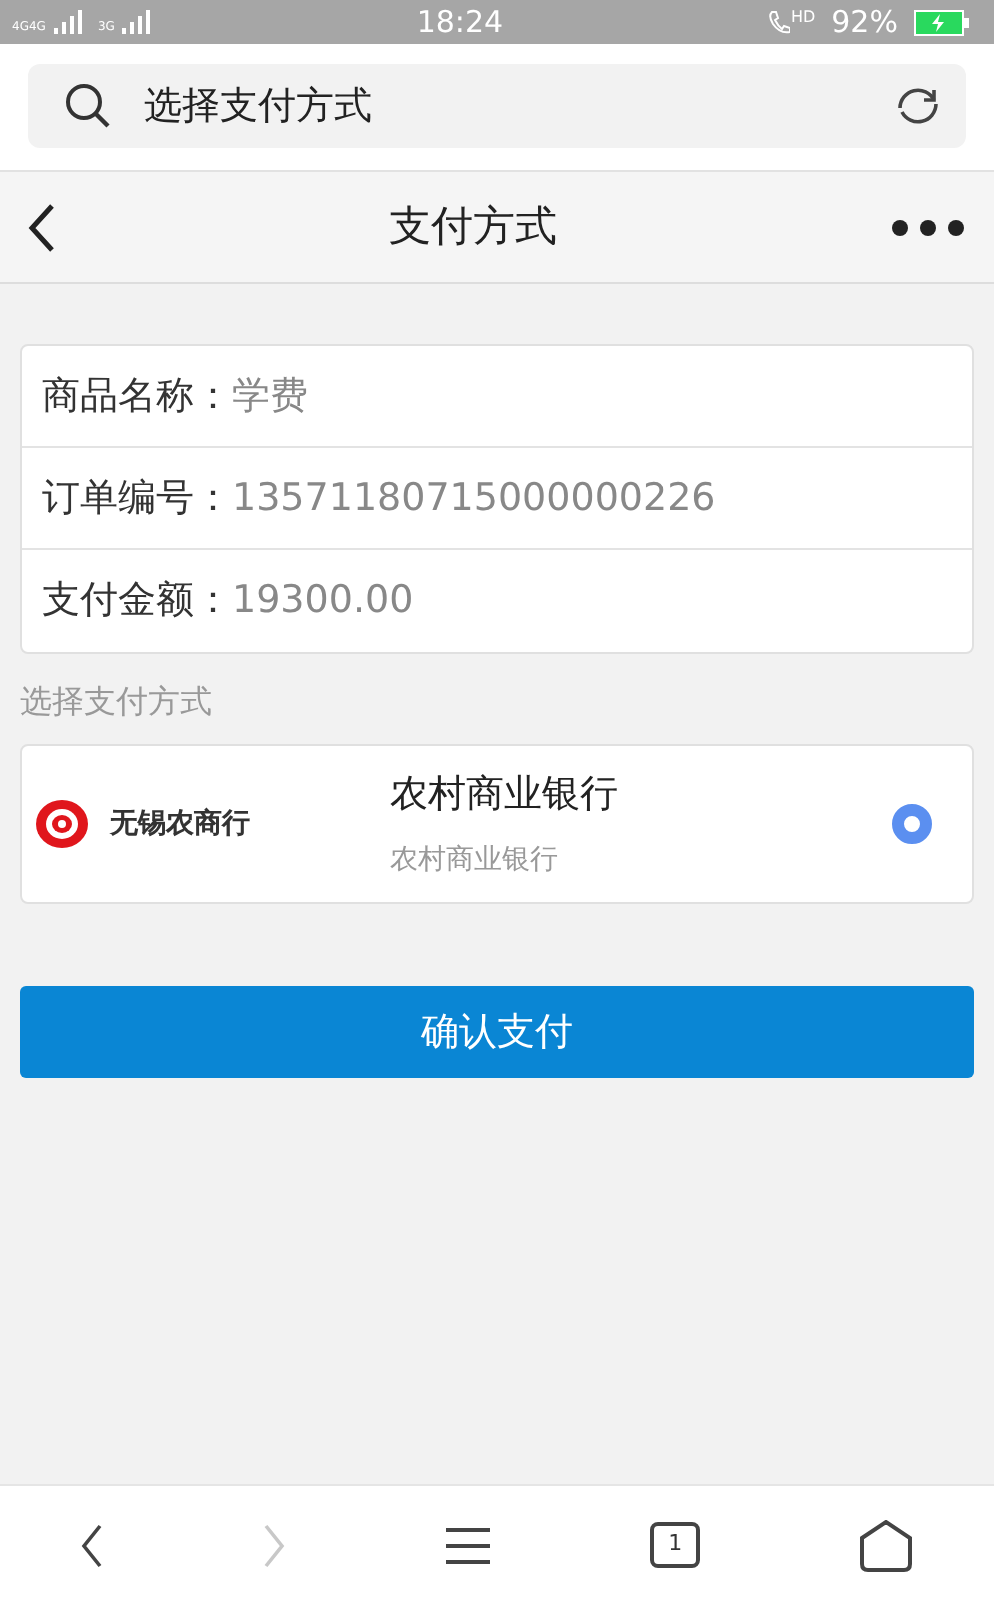  Describe the element at coordinates (912, 824) in the screenshot. I see `radio-button` at that location.